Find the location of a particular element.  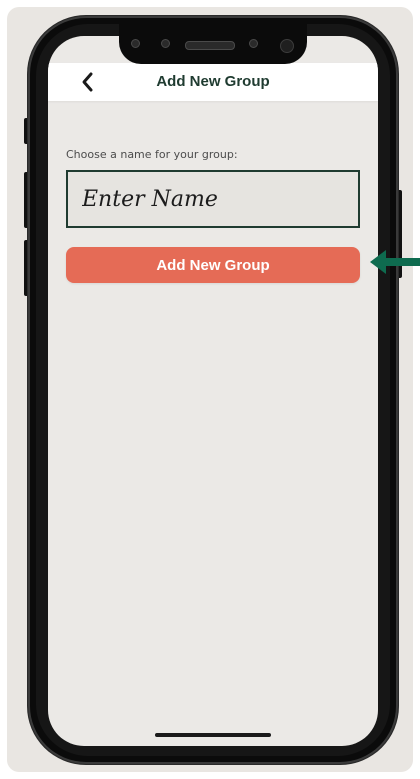

home-indicator is located at coordinates (213, 735).